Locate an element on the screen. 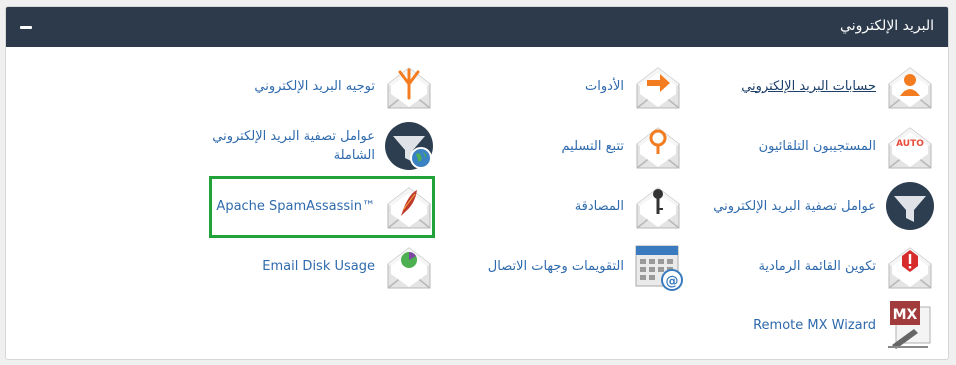 The width and height of the screenshot is (956, 365). email-filters-item: عوامل تصفية البريد الإلكتروني is located at coordinates (824, 206).